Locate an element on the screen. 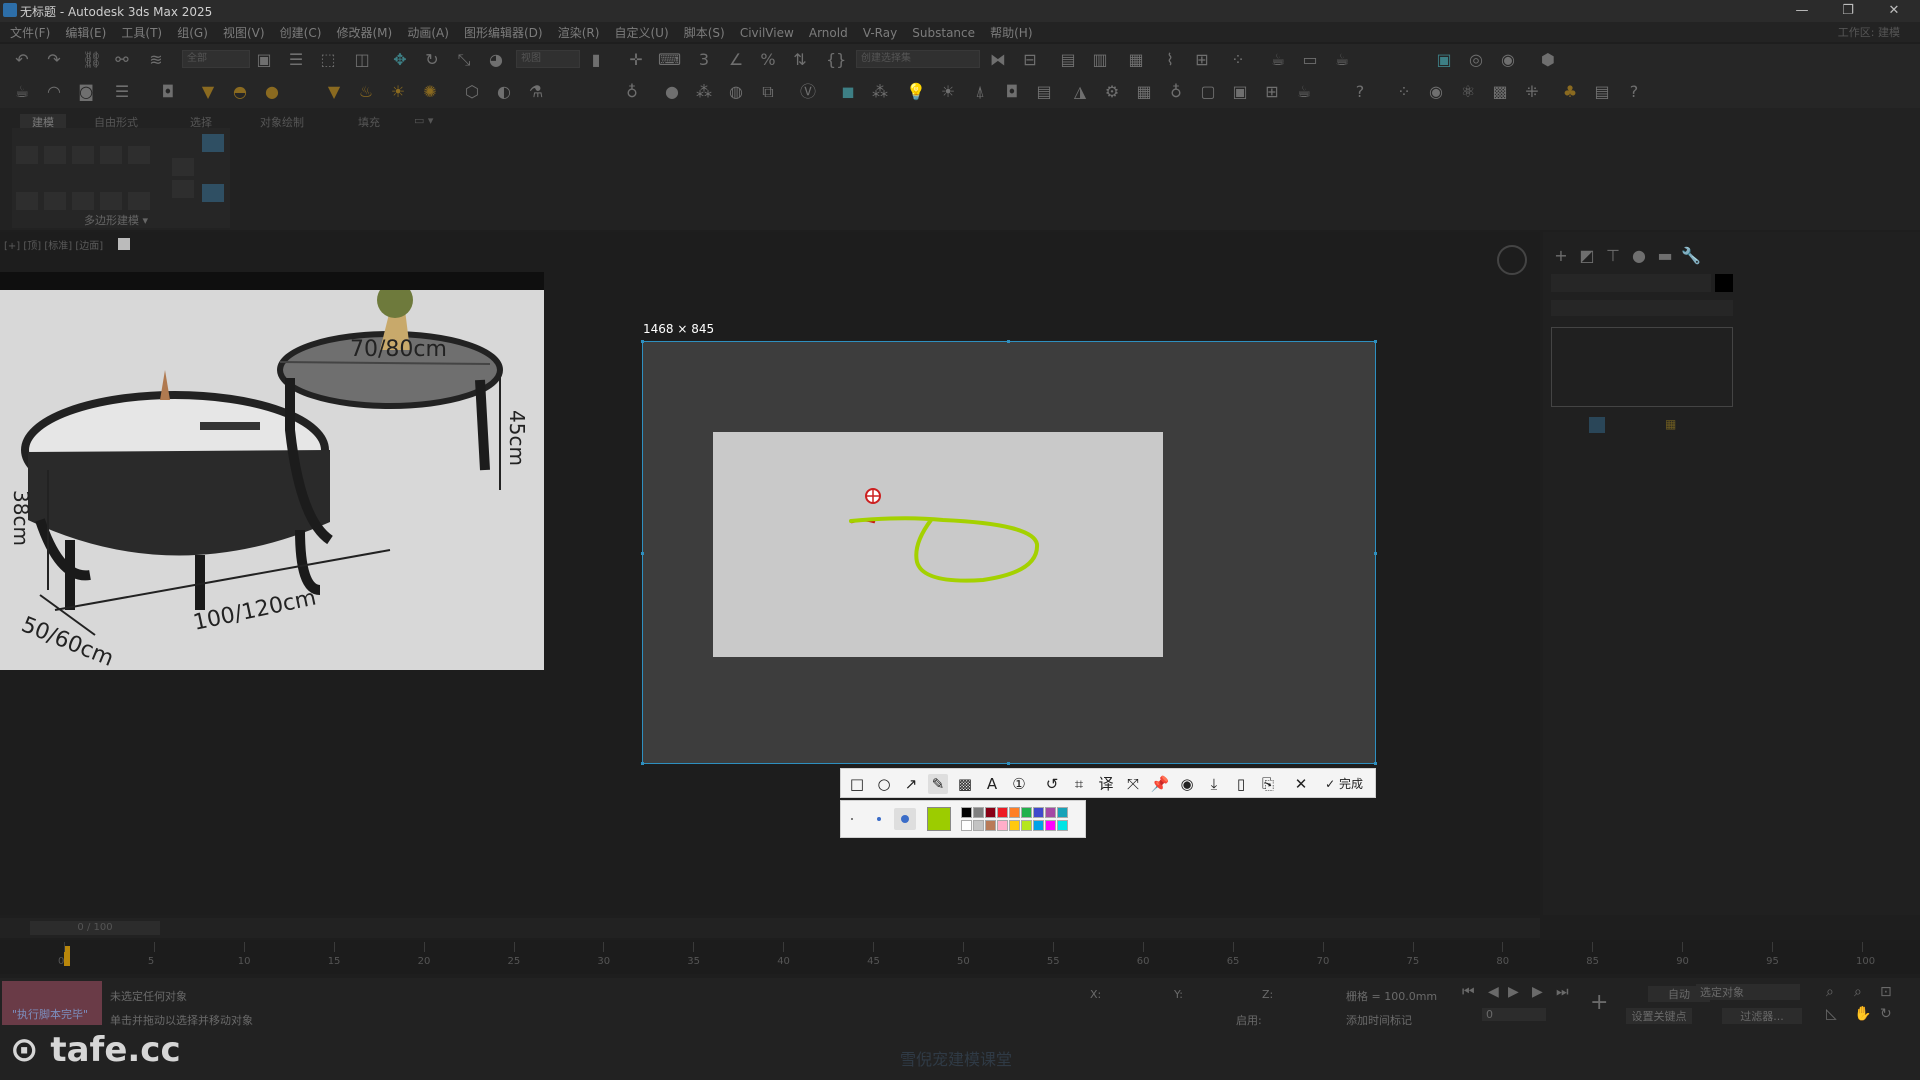  play-icon: ▶ is located at coordinates (1513, 992).